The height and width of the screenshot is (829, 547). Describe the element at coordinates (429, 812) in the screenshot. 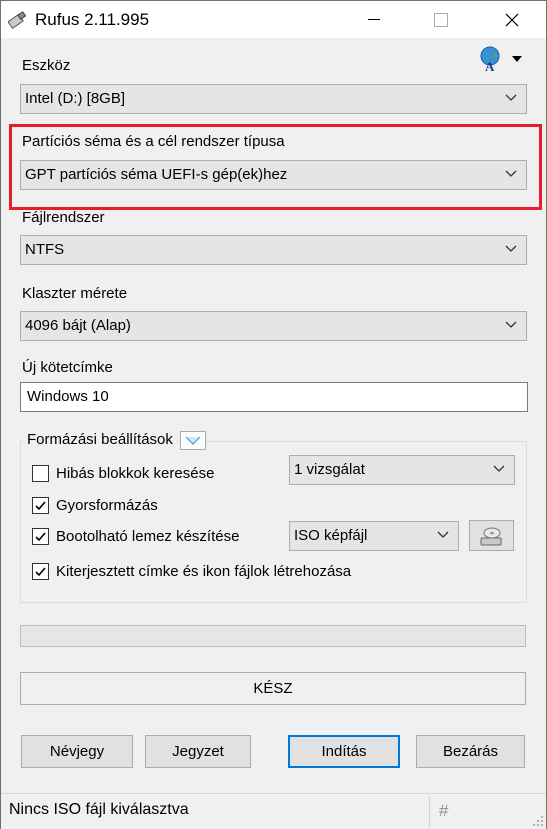

I see `status-bar-divider` at that location.